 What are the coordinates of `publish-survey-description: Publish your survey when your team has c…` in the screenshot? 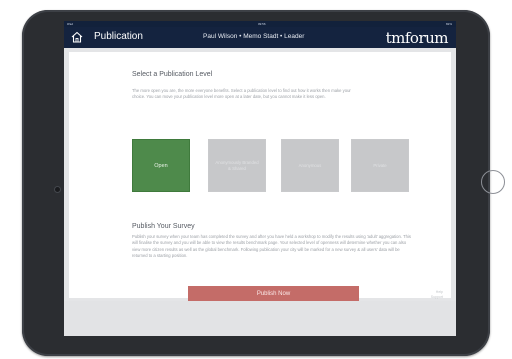 It's located at (271, 246).